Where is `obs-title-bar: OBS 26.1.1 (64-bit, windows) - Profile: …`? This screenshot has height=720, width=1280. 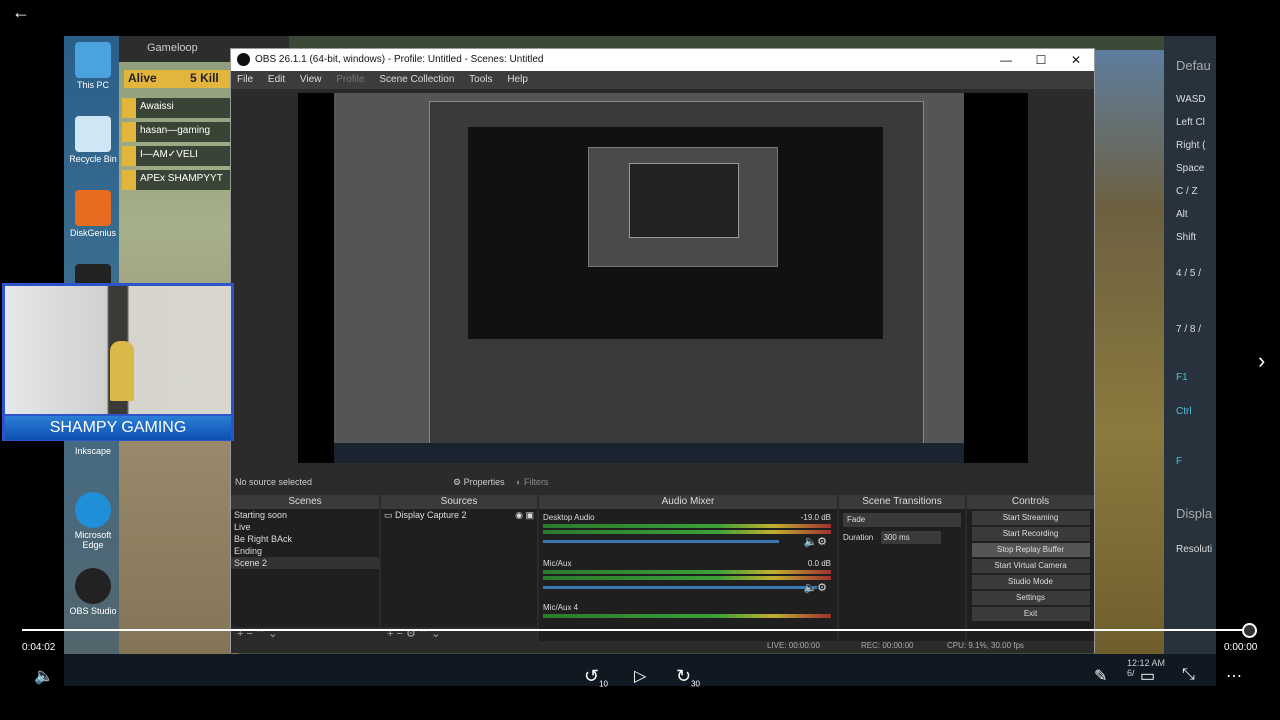 obs-title-bar: OBS 26.1.1 (64-bit, windows) - Profile: … is located at coordinates (662, 60).